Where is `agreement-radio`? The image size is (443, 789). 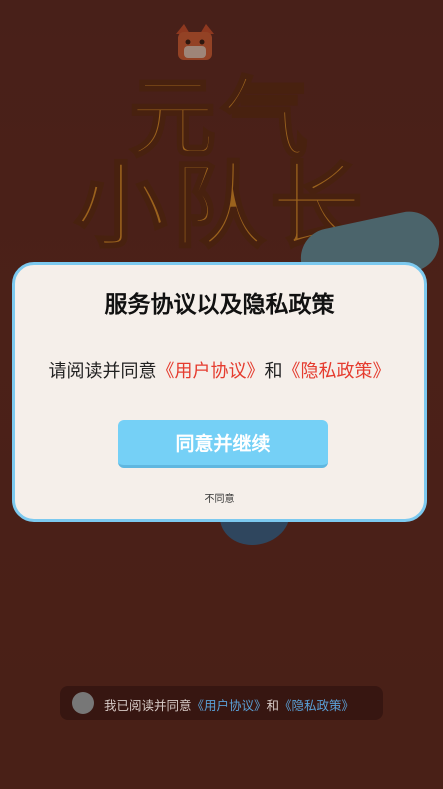
agreement-radio is located at coordinates (83, 703).